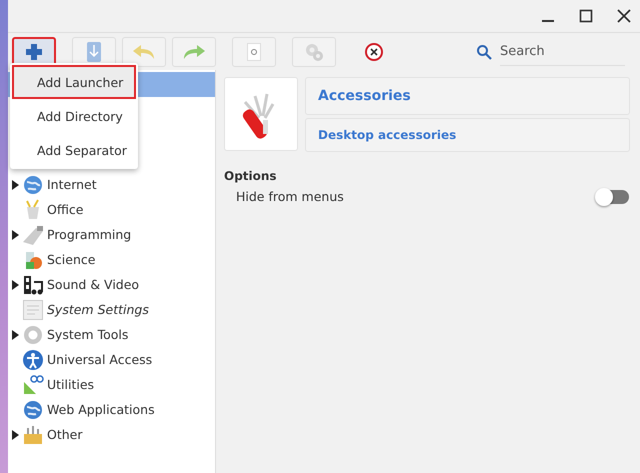  Describe the element at coordinates (194, 51) in the screenshot. I see `redo-arrow-icon` at that location.